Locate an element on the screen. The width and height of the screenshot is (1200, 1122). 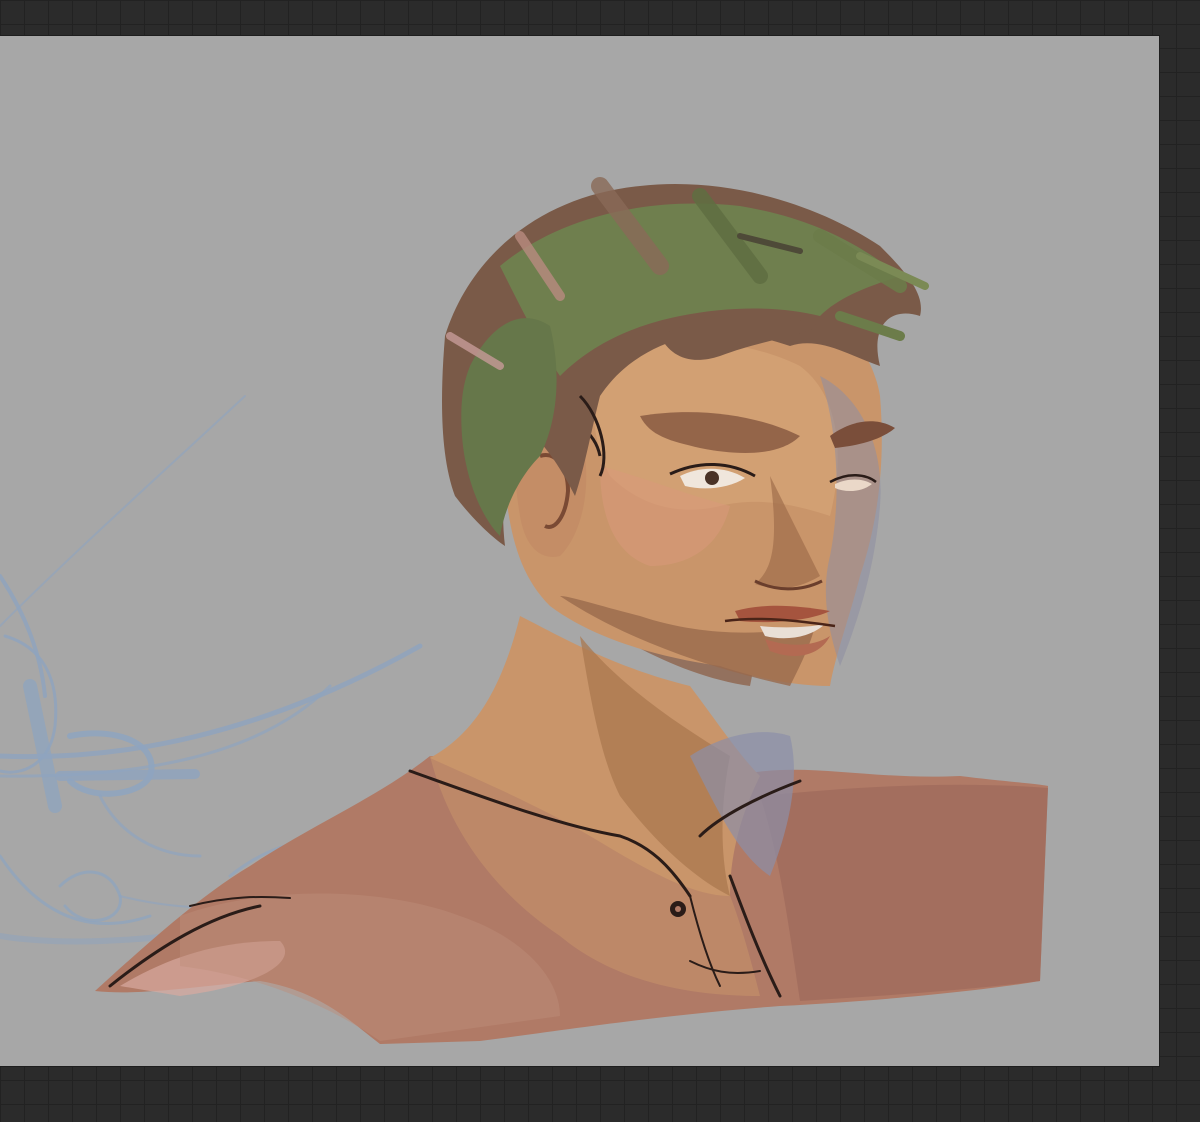
shirt-button is located at coordinates (678, 909).